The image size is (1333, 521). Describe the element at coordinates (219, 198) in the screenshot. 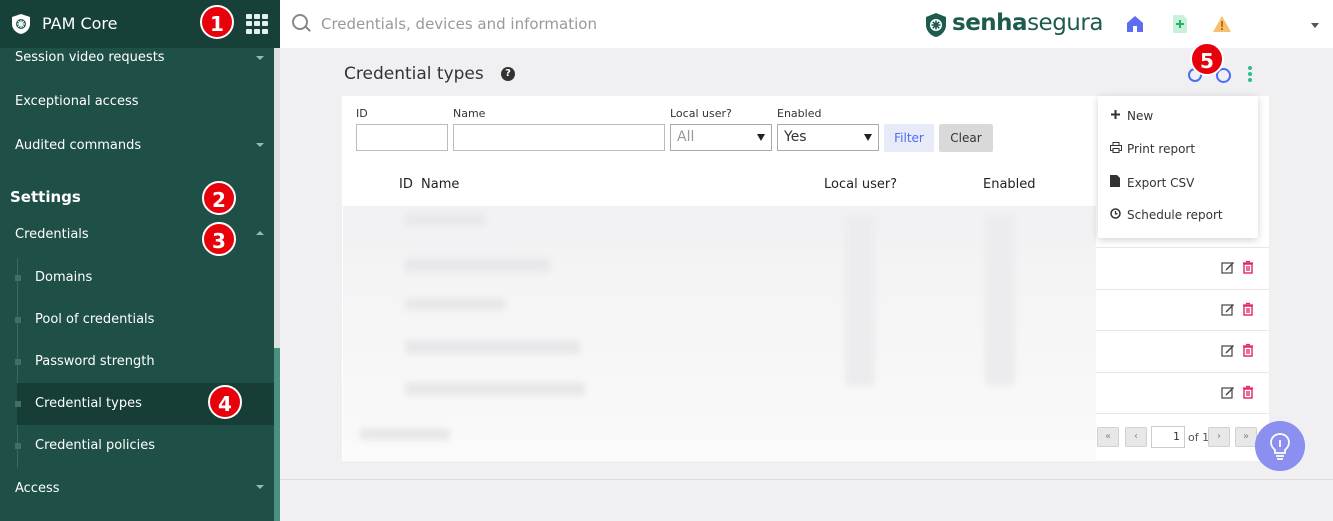

I see `annotation-badge-2: 2` at that location.